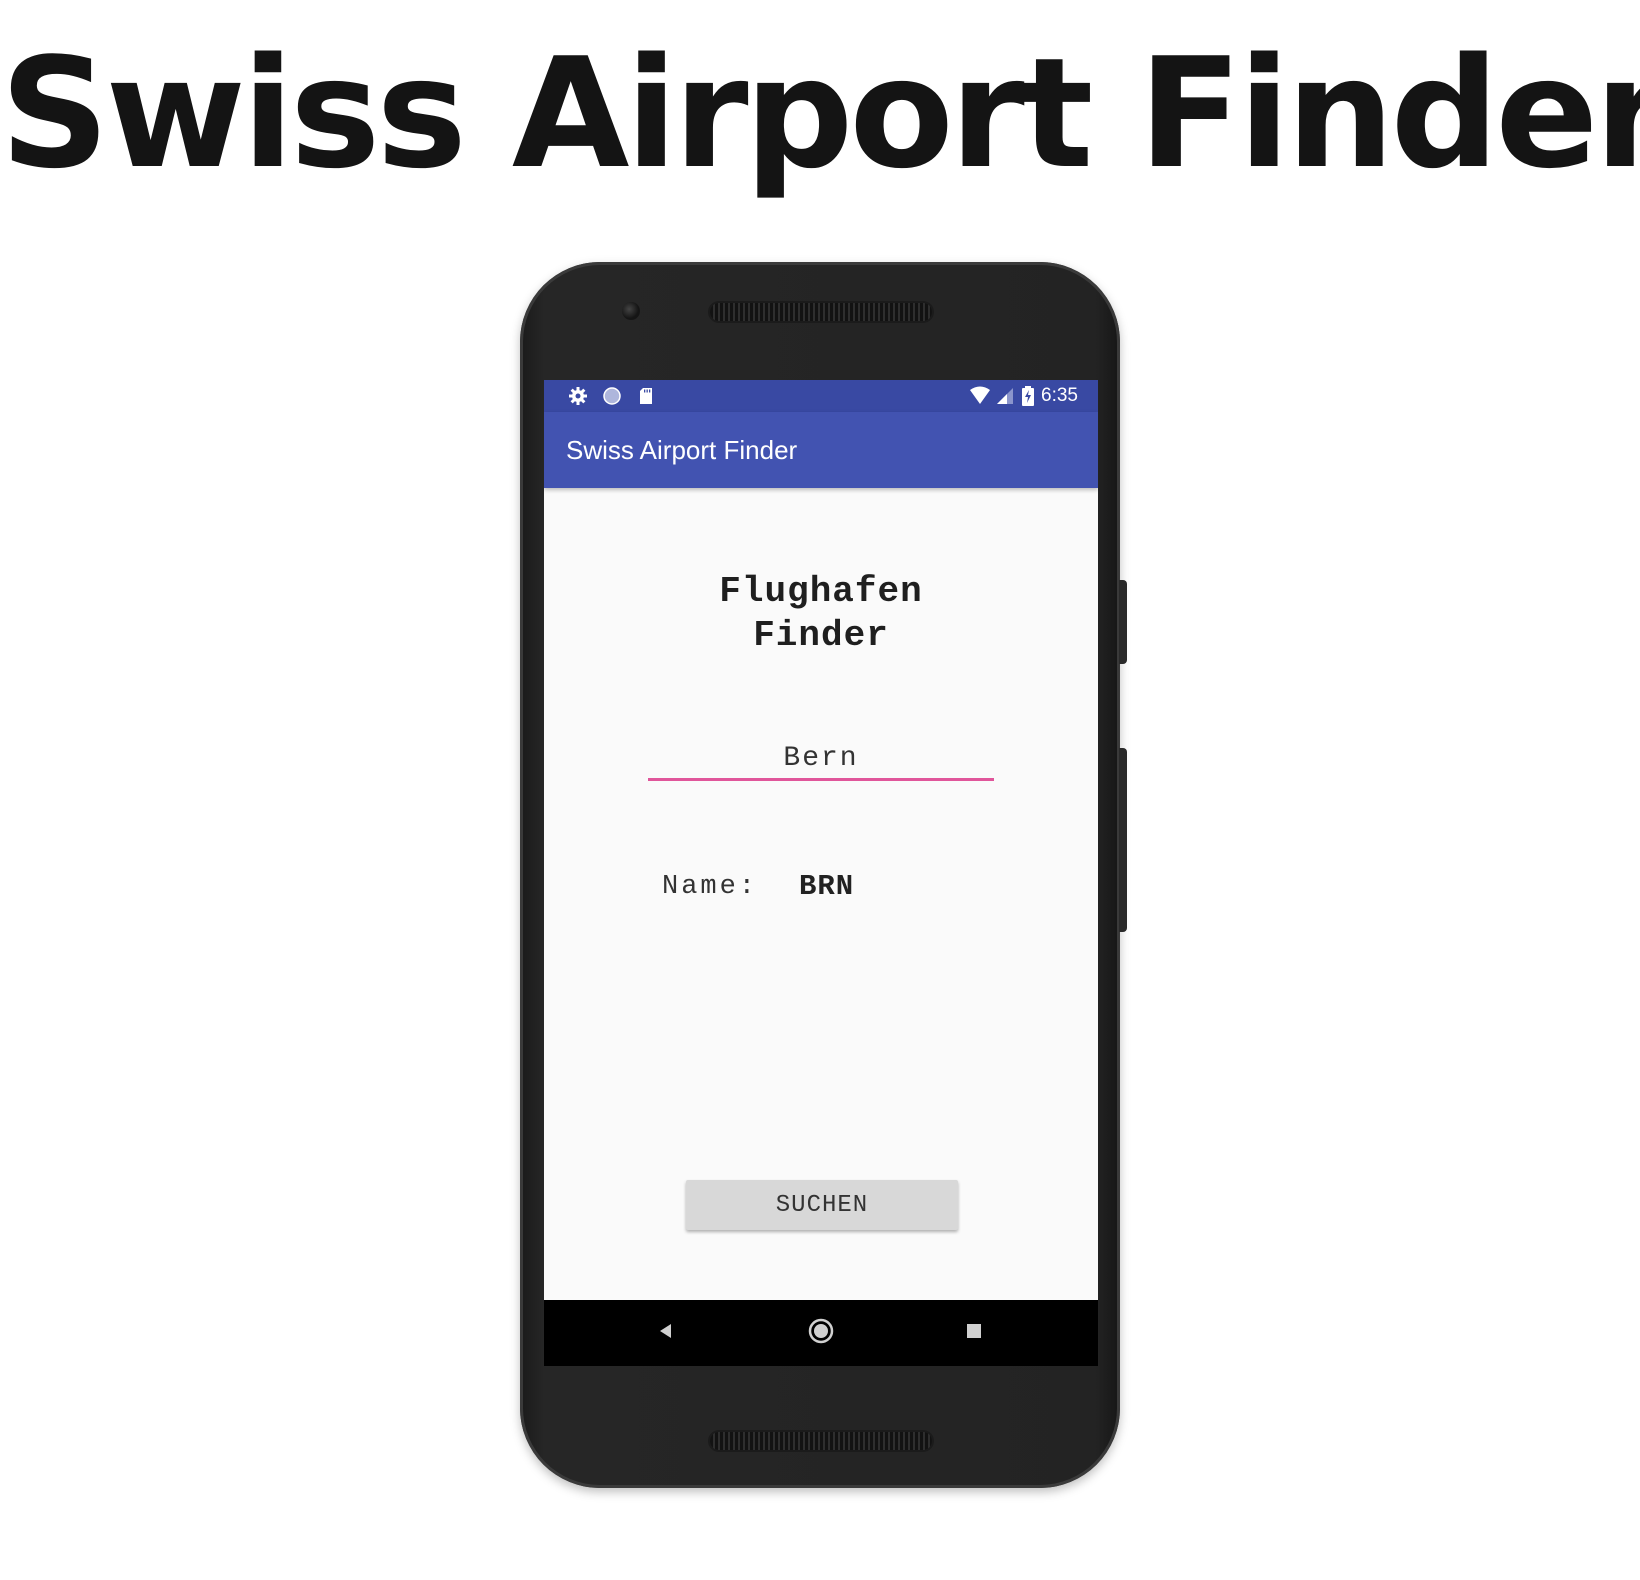 The height and width of the screenshot is (1580, 1640). I want to click on content-heading-line1: Flughafen, so click(821, 591).